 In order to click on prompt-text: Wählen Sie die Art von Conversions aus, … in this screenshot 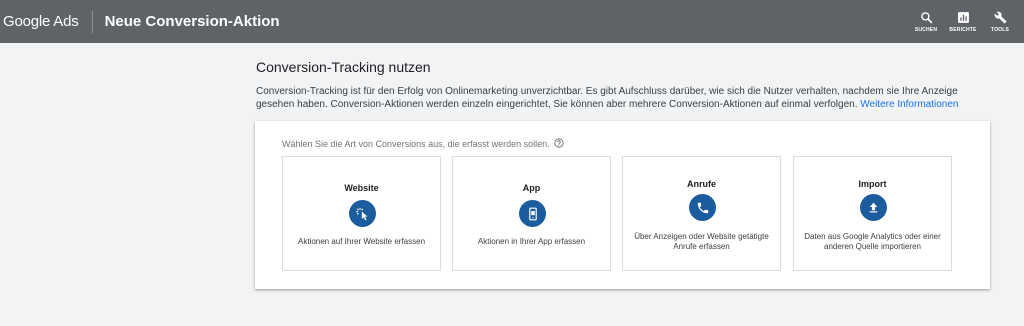, I will do `click(416, 144)`.